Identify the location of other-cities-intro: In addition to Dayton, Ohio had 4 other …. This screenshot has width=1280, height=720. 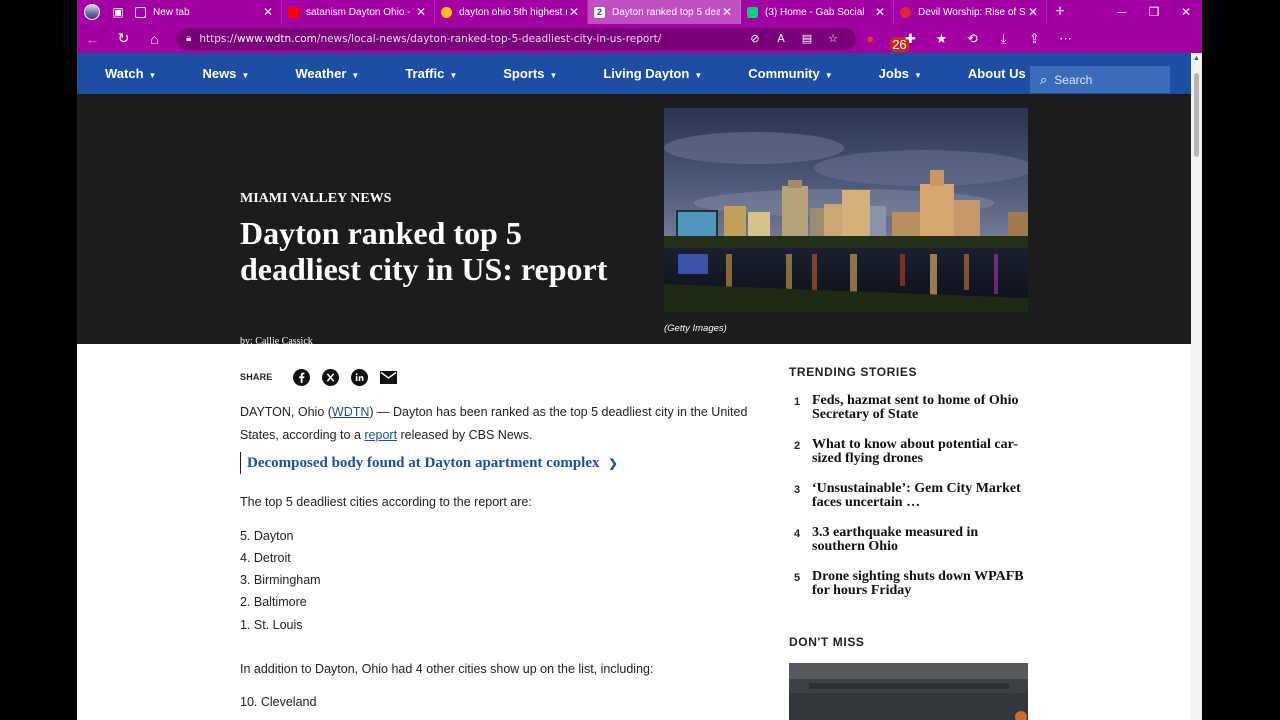
(447, 668).